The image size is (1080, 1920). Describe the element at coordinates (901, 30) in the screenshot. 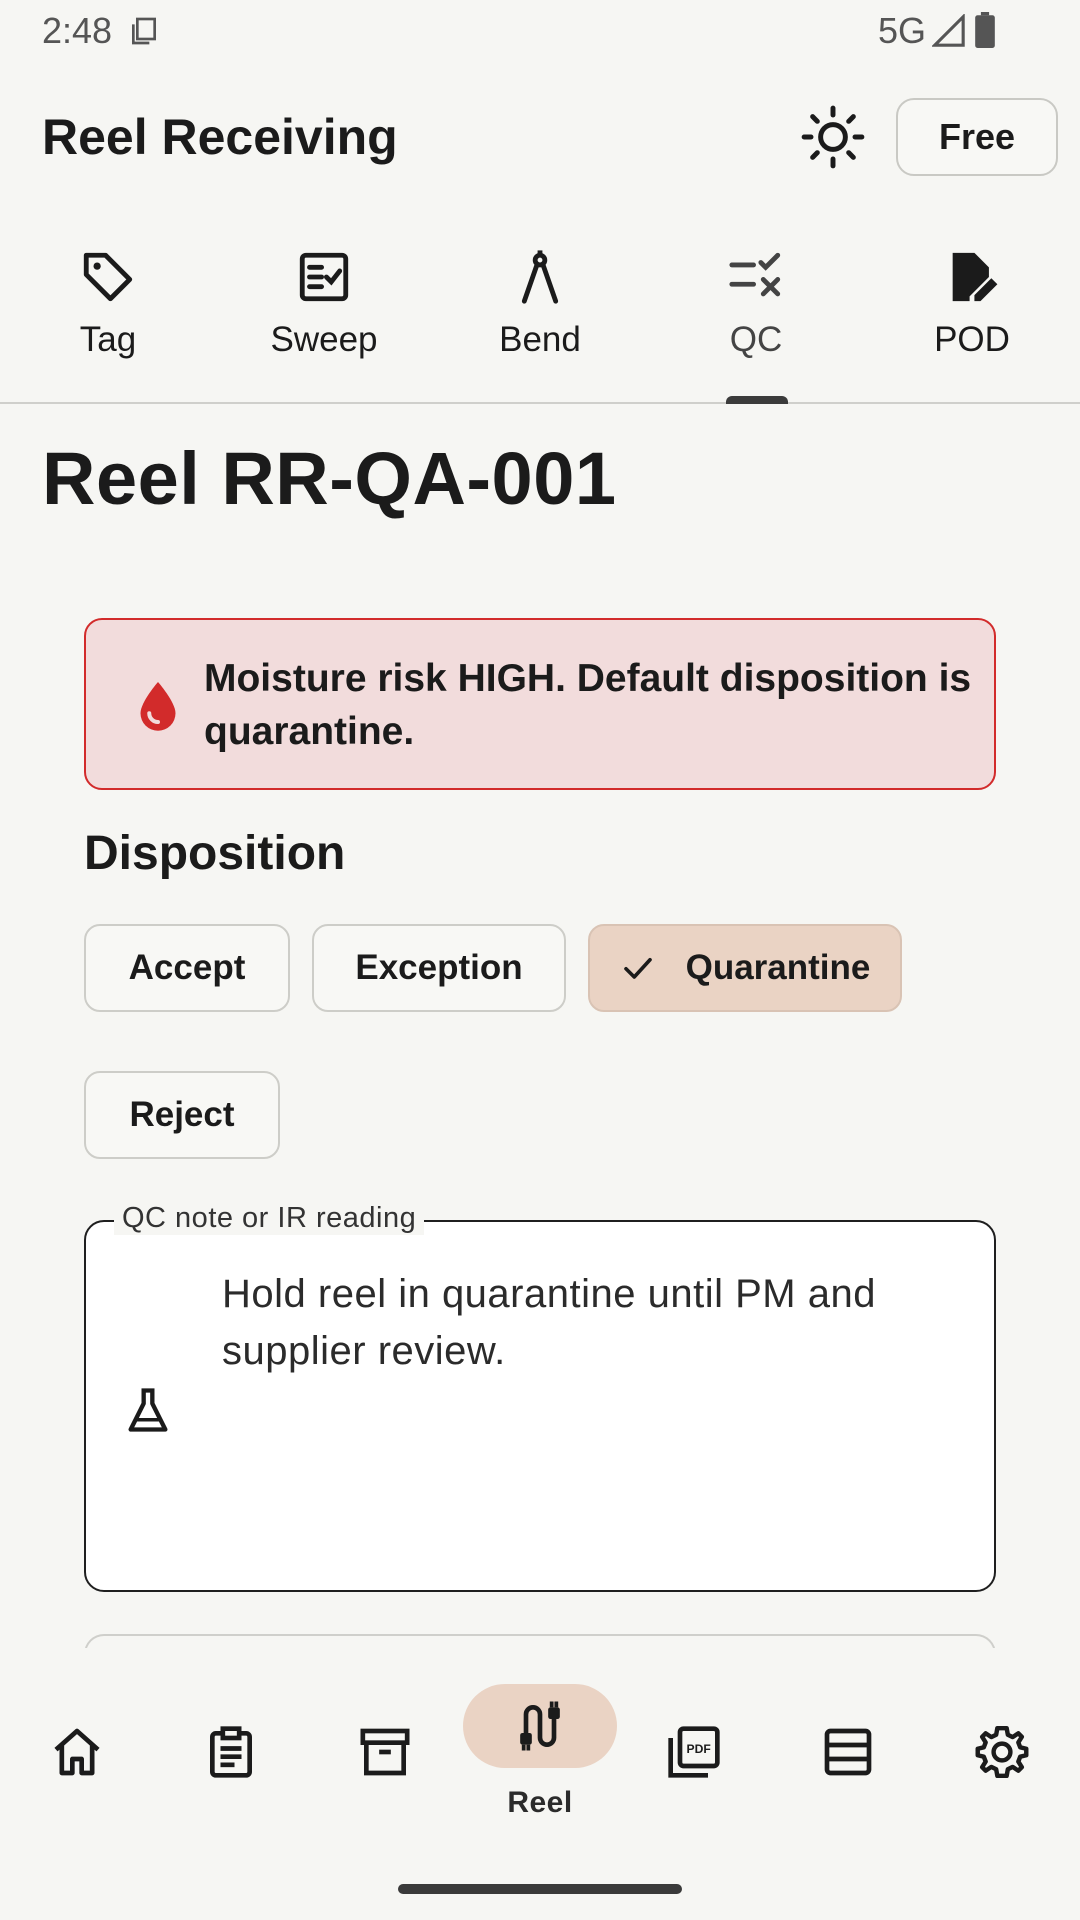

I see `network-type: 5G` at that location.